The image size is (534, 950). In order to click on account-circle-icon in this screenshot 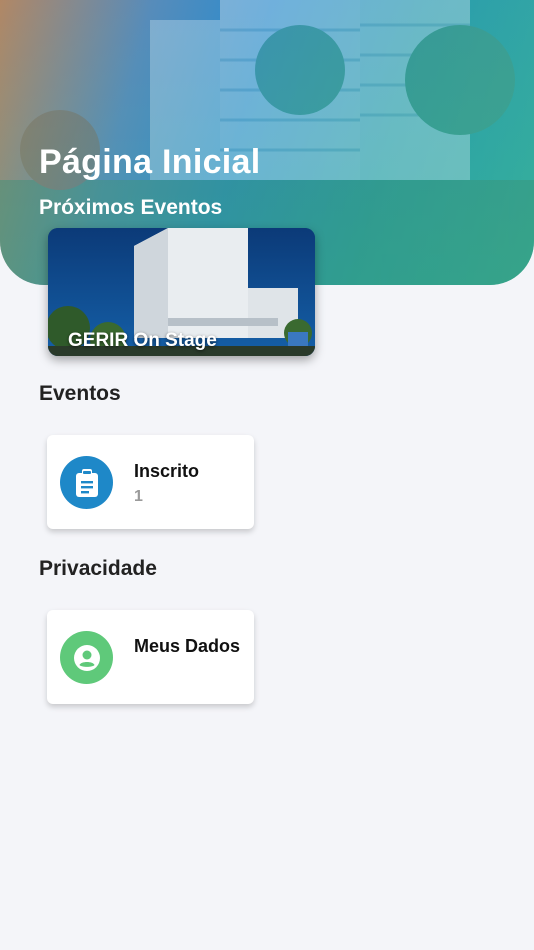, I will do `click(86, 657)`.